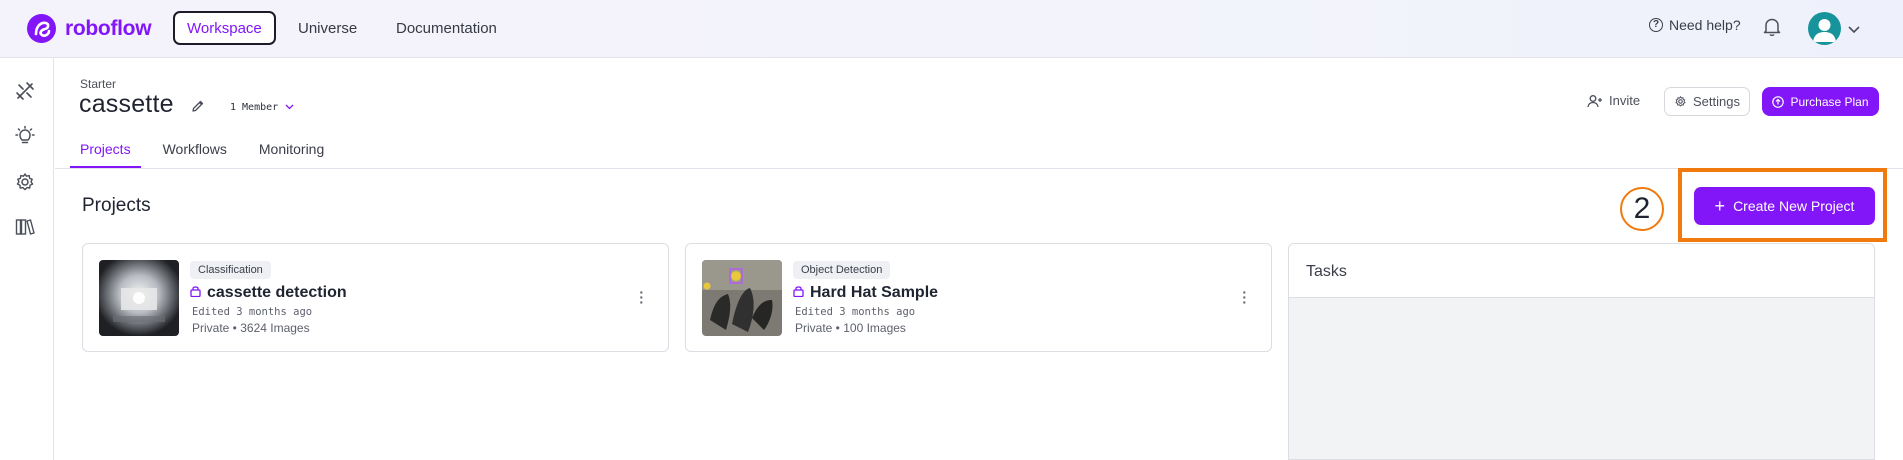 This screenshot has height=460, width=1903. Describe the element at coordinates (25, 227) in the screenshot. I see `library-icon` at that location.